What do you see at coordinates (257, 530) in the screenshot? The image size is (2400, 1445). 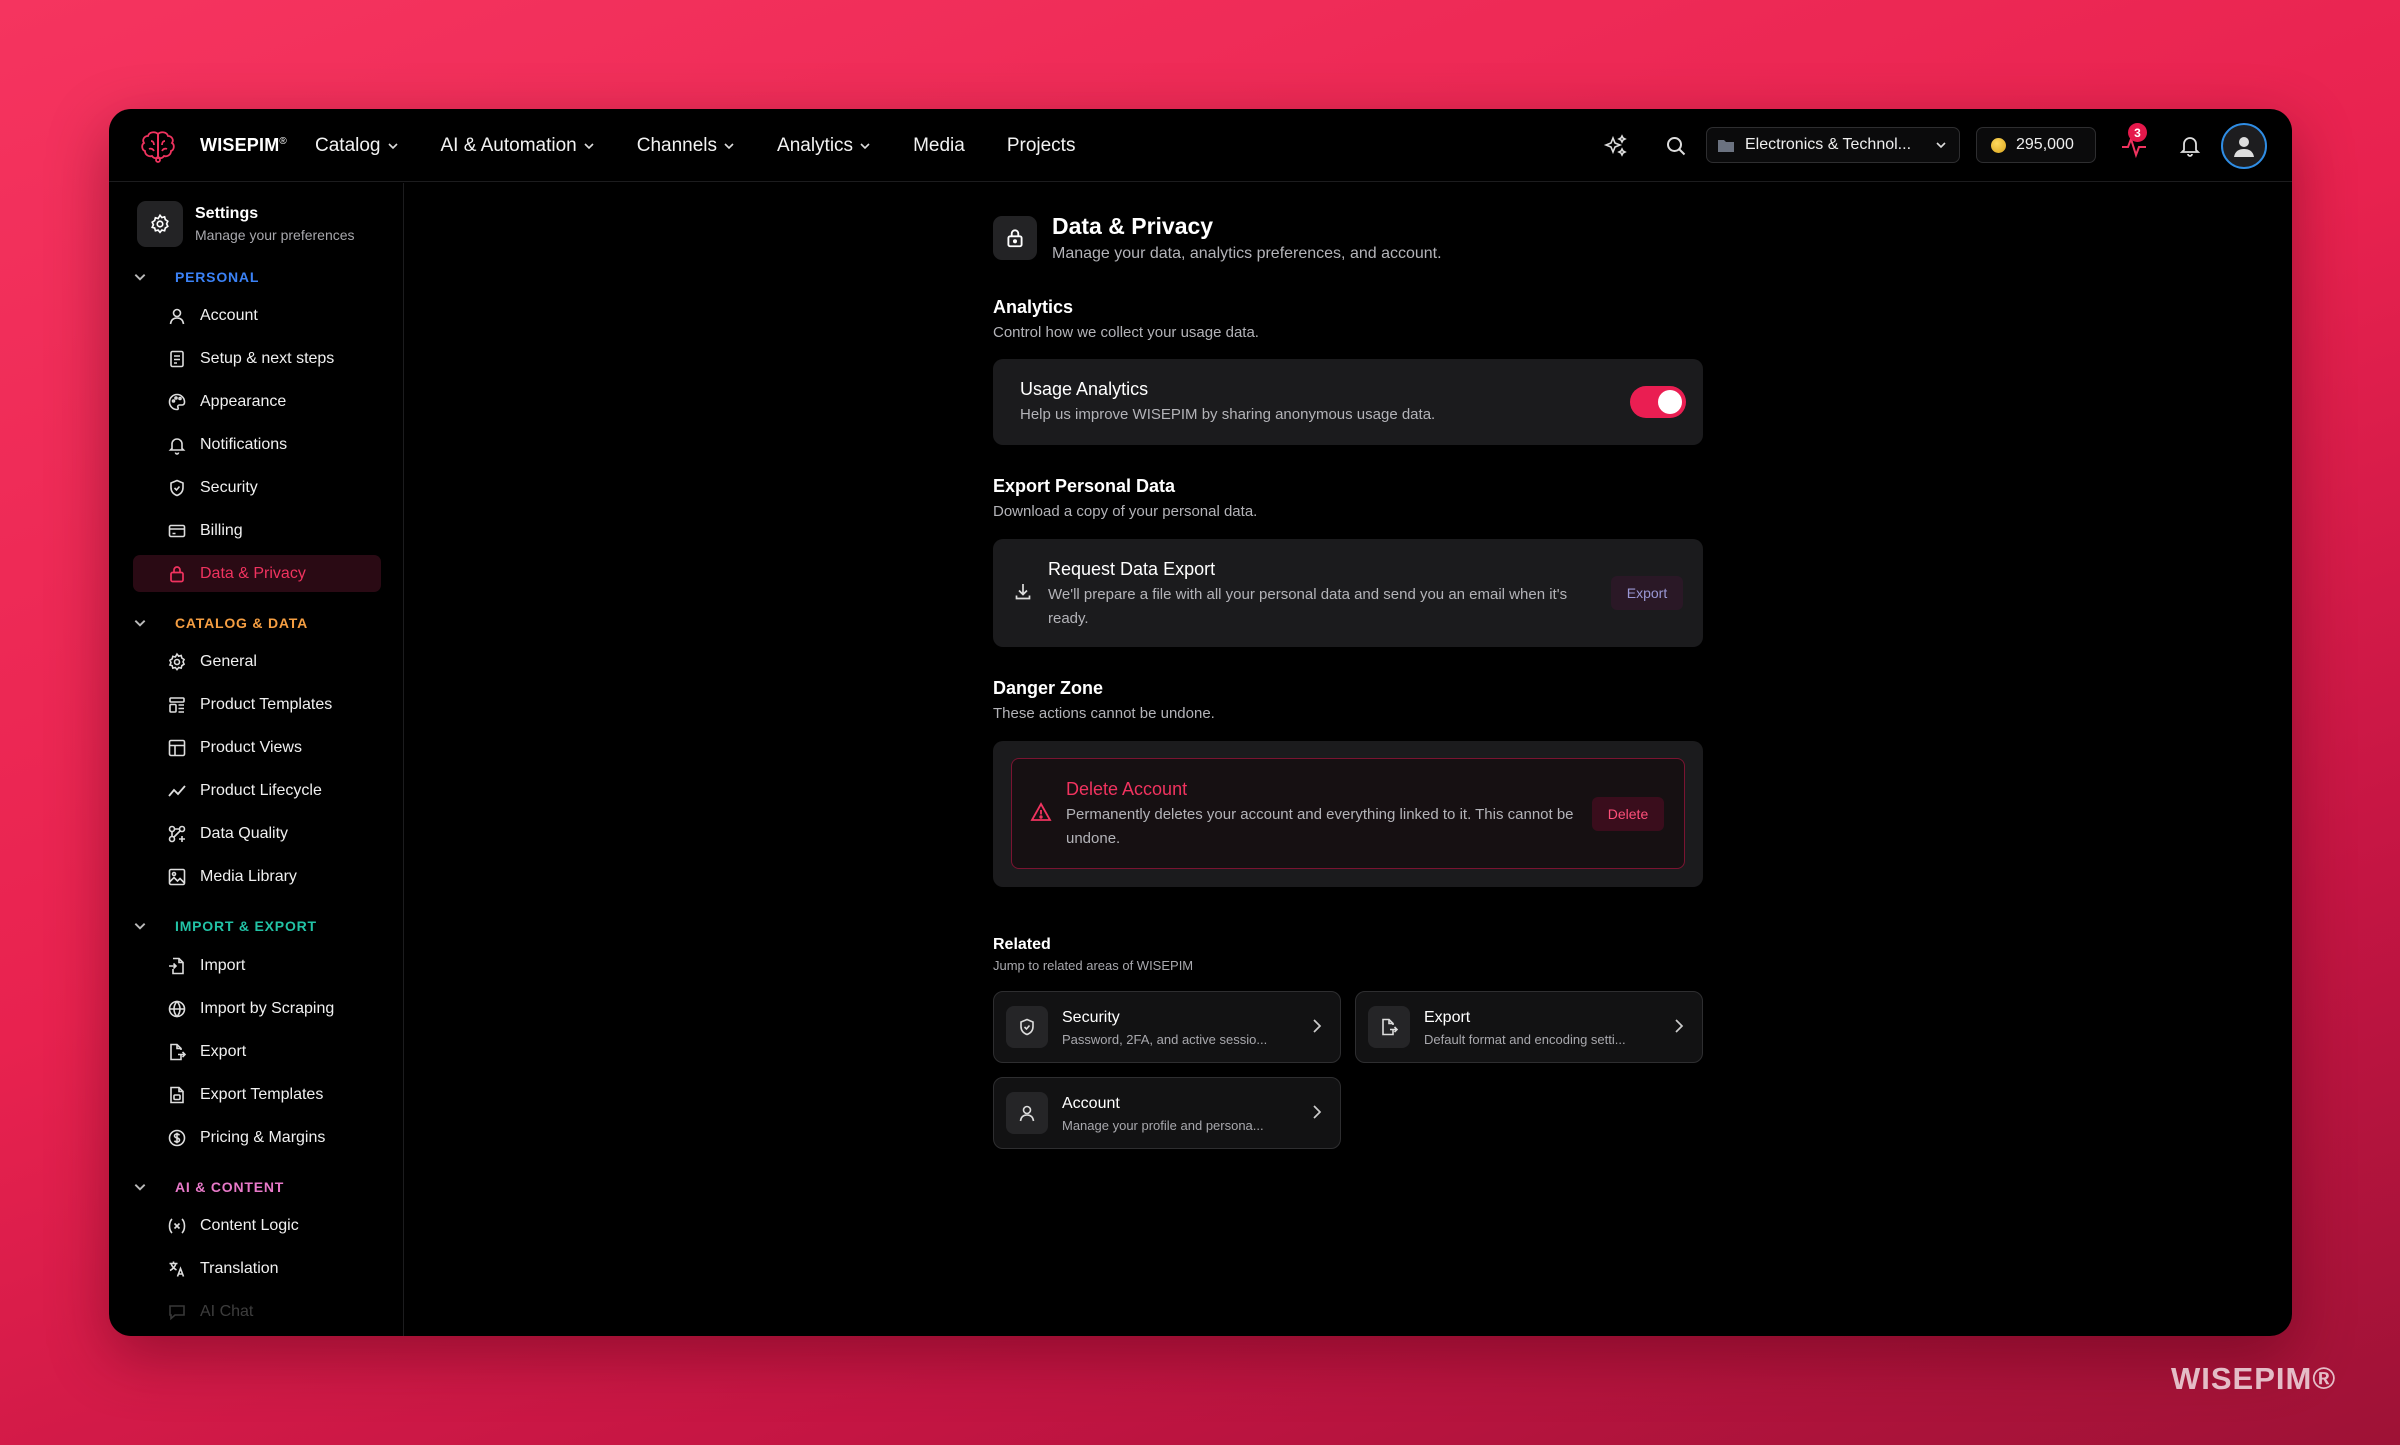 I see `sidebar-item-billing: Billing` at bounding box center [257, 530].